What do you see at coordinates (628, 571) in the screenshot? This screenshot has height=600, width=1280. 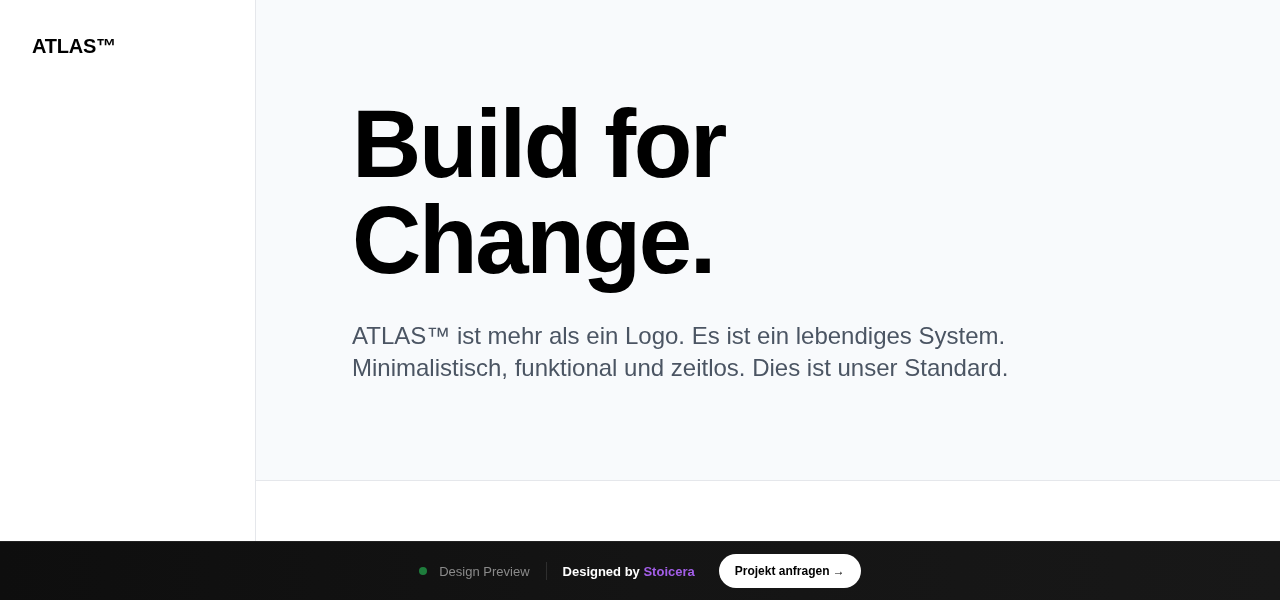 I see `credit-text: Designed by Stoicera` at bounding box center [628, 571].